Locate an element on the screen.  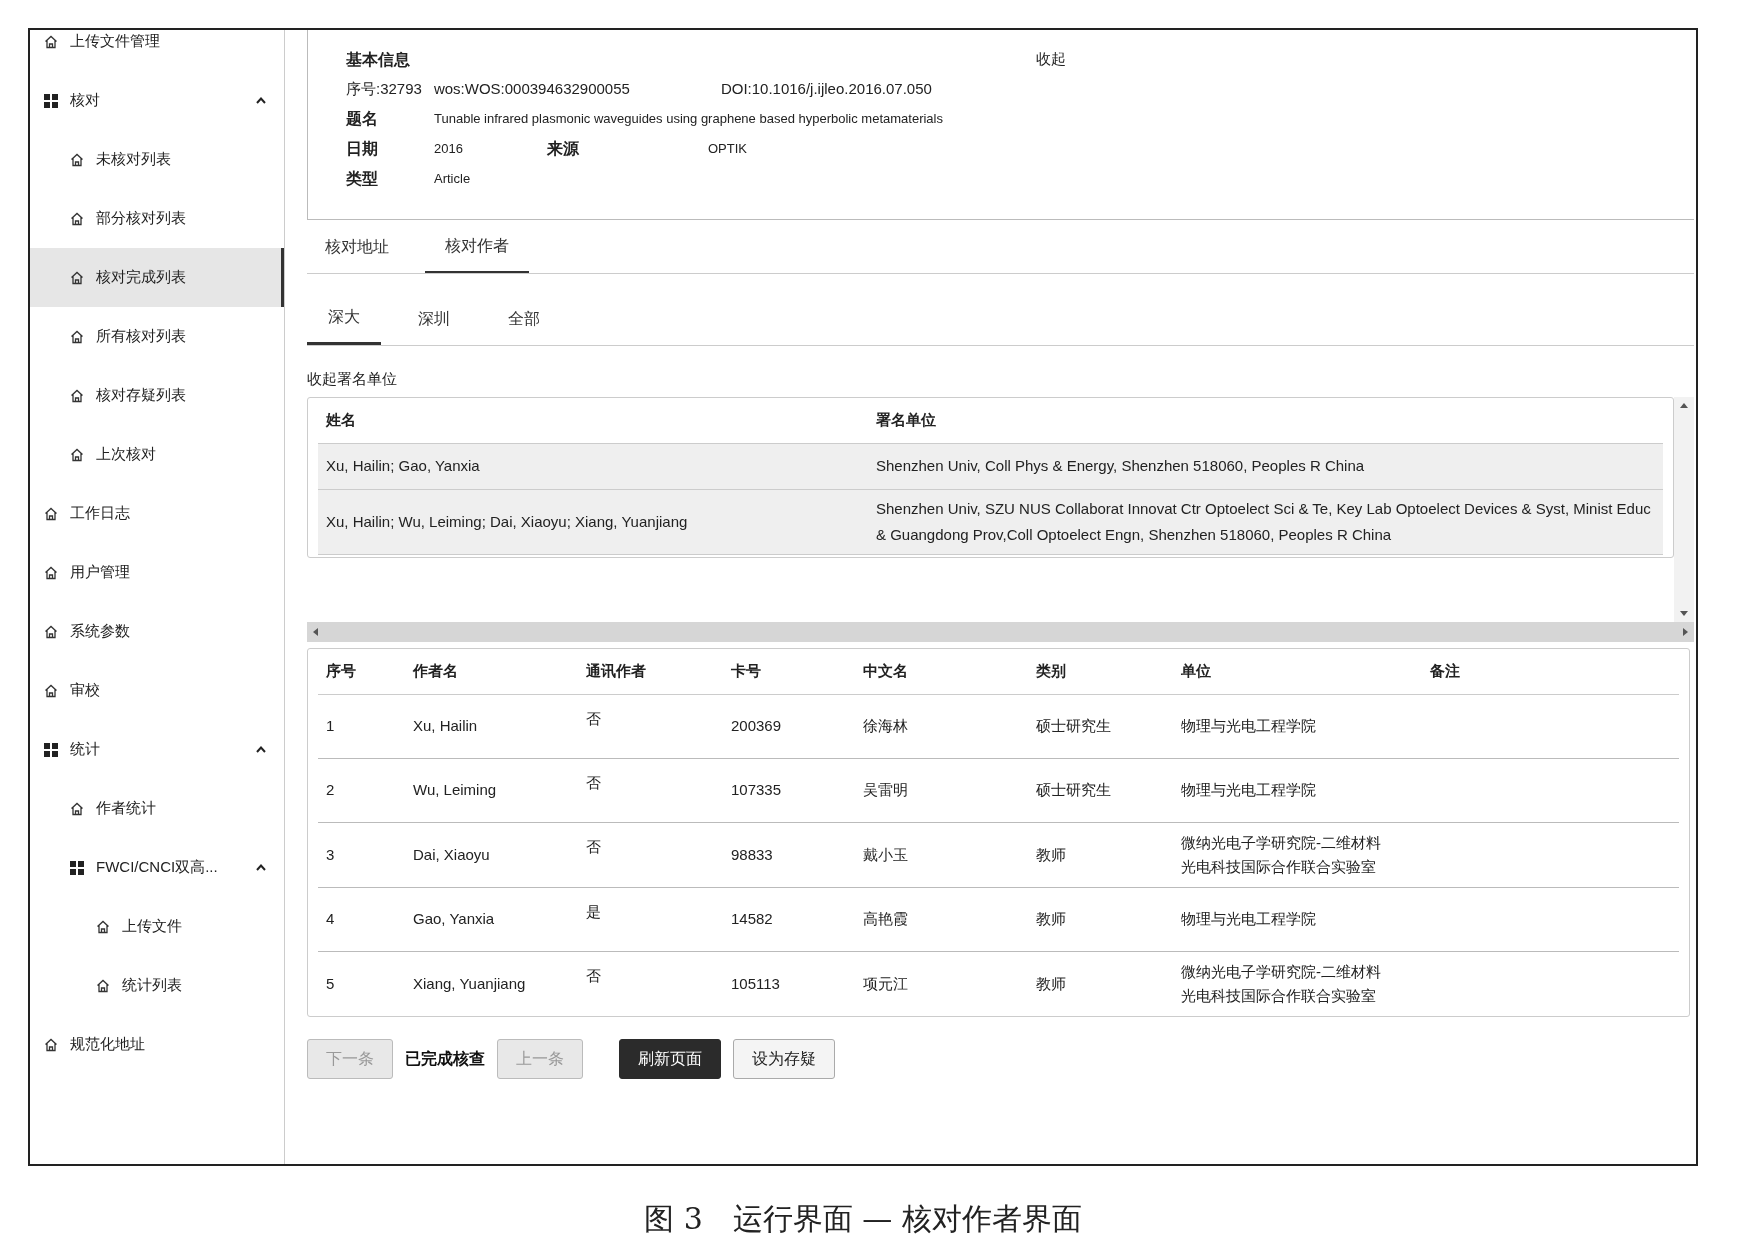
action-button: 设为存疑 is located at coordinates (784, 1058).